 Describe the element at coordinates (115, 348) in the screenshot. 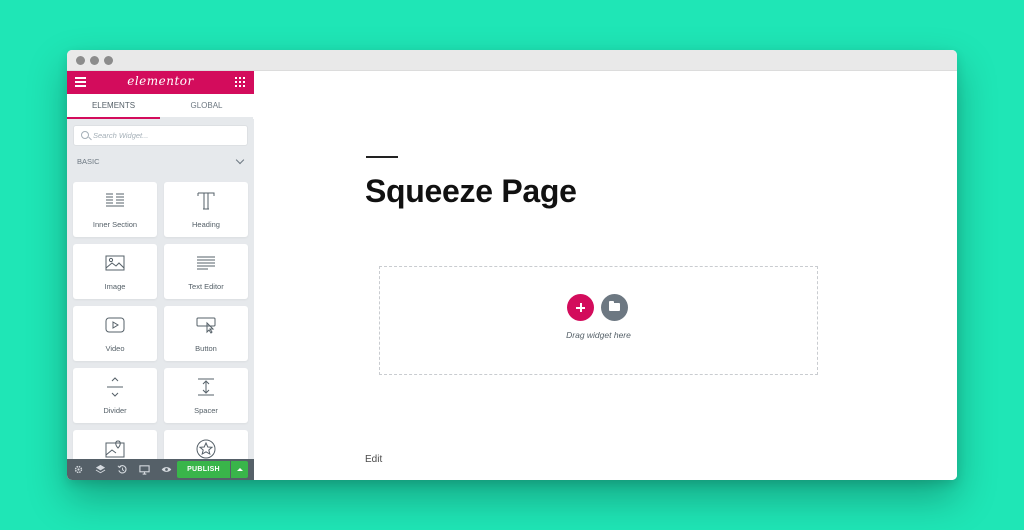

I see `widget-label: Video` at that location.